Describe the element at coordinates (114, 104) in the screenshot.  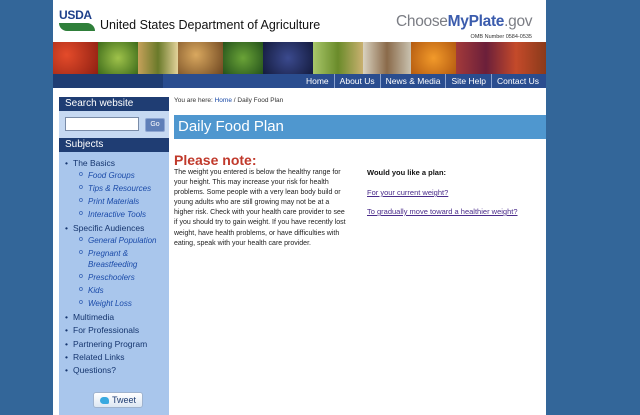
I see `search-heading: Search website` at that location.